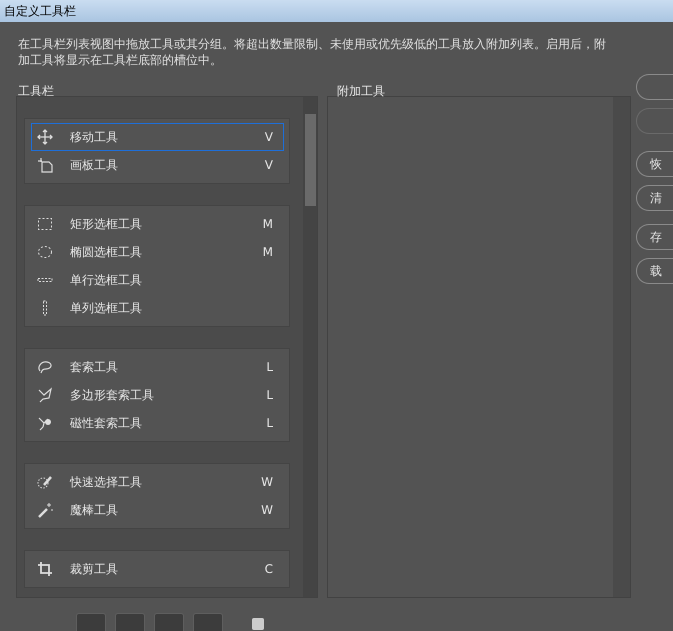 The height and width of the screenshot is (631, 673). Describe the element at coordinates (157, 252) in the screenshot. I see `tool-item: 椭圆选框工具 M` at that location.